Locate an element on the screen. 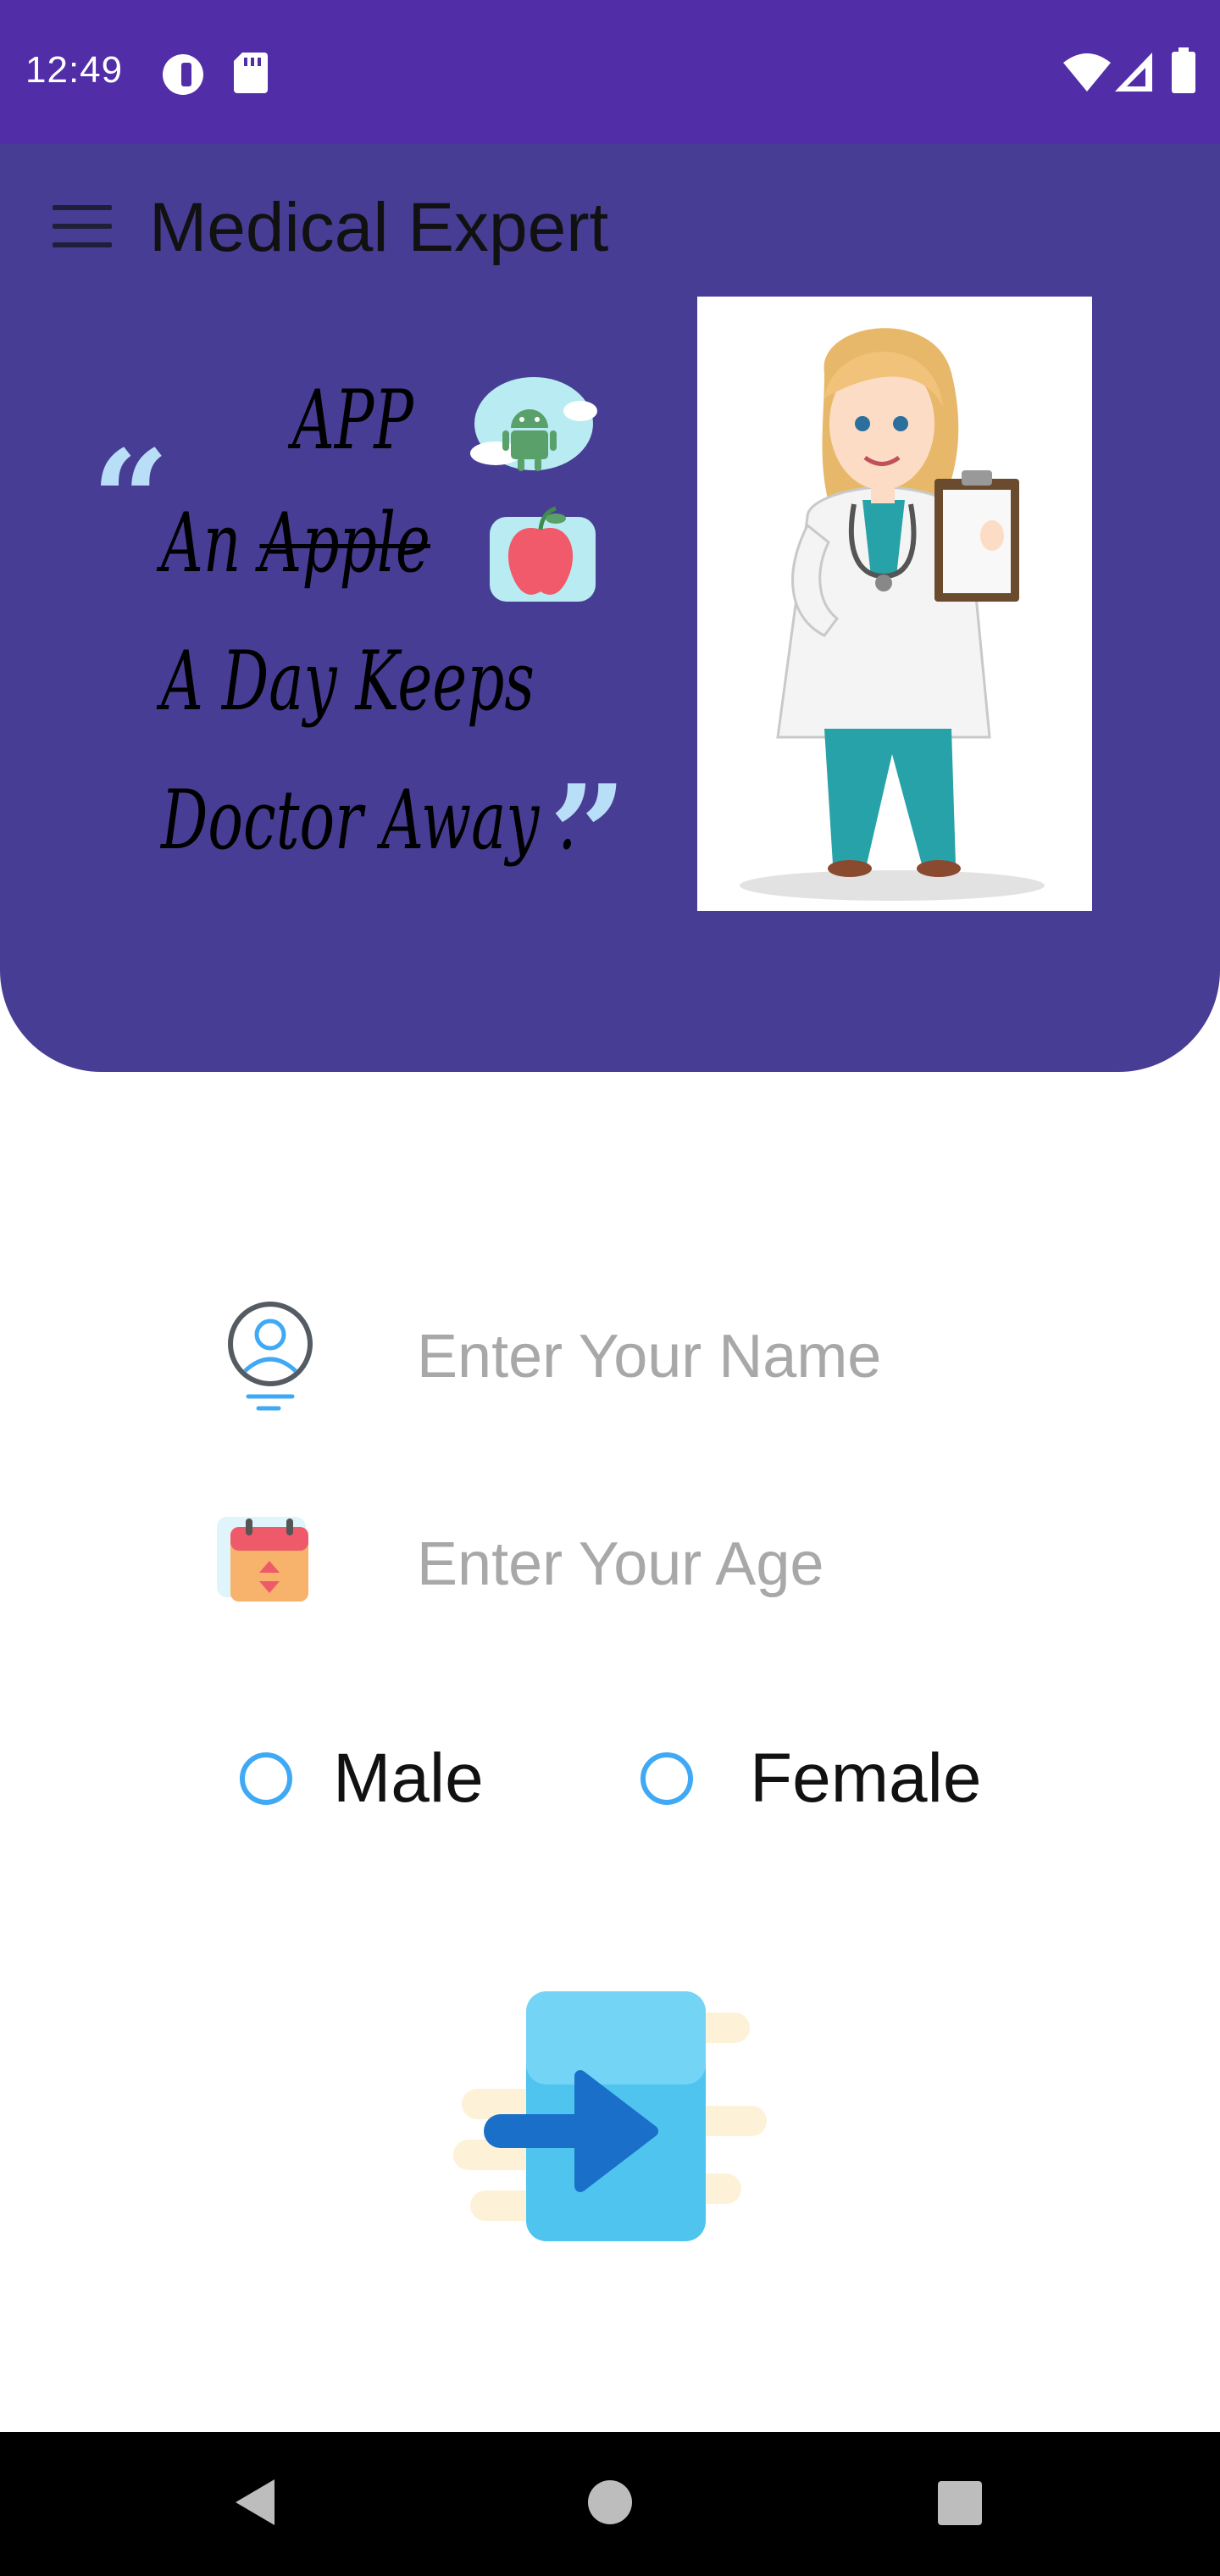 The image size is (1220, 2576). status-time: 12:49 is located at coordinates (74, 70).